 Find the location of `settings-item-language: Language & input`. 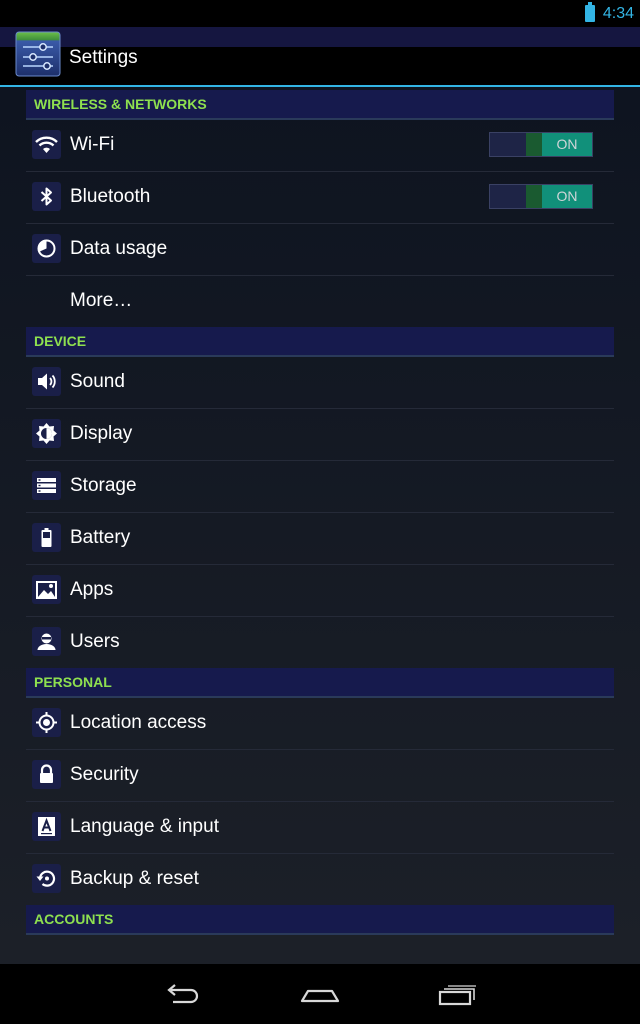

settings-item-language: Language & input is located at coordinates (320, 828).